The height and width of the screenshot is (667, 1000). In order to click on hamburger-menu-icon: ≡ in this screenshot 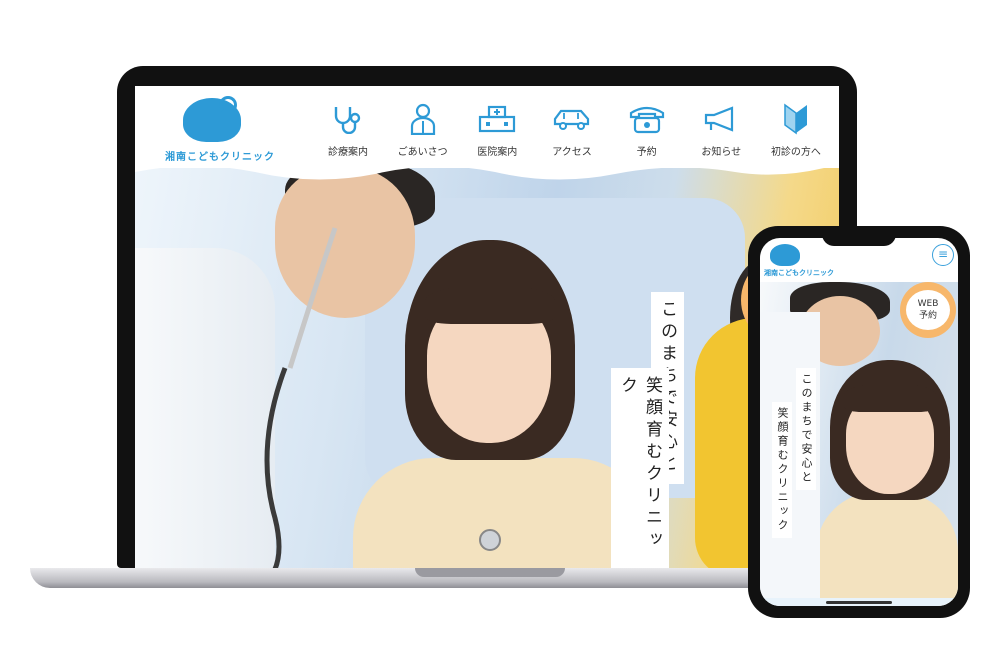, I will do `click(943, 255)`.